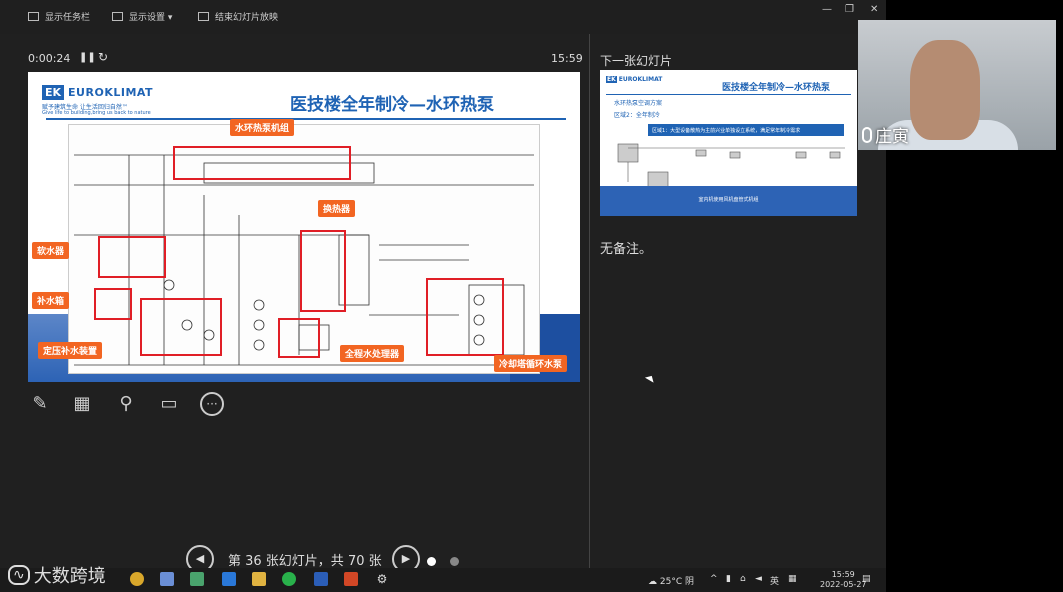  What do you see at coordinates (321, 579) in the screenshot?
I see `word-icon` at bounding box center [321, 579].